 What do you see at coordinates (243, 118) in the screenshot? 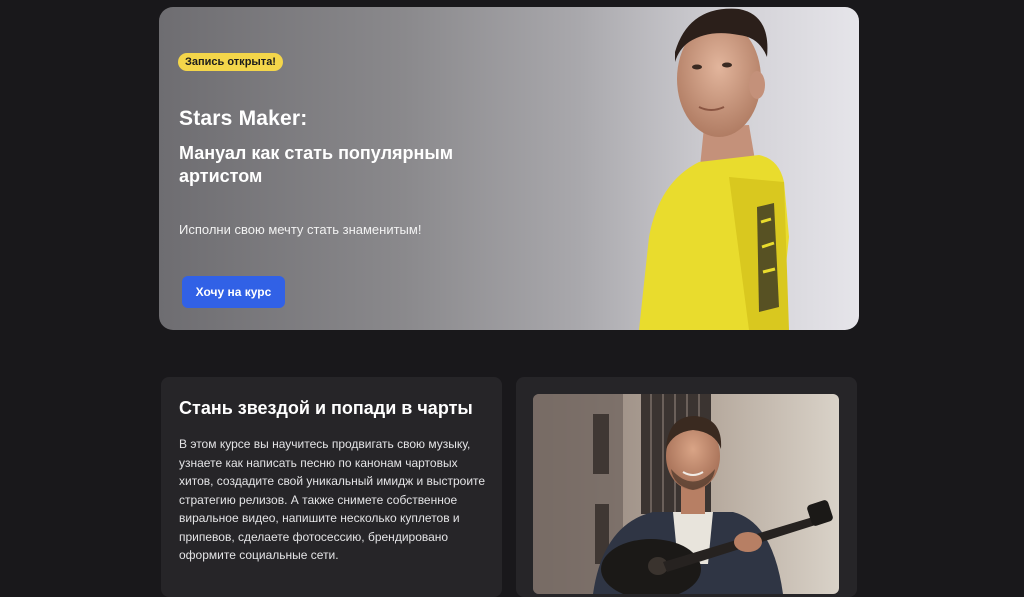
I see `course-title: Stars Maker:` at bounding box center [243, 118].